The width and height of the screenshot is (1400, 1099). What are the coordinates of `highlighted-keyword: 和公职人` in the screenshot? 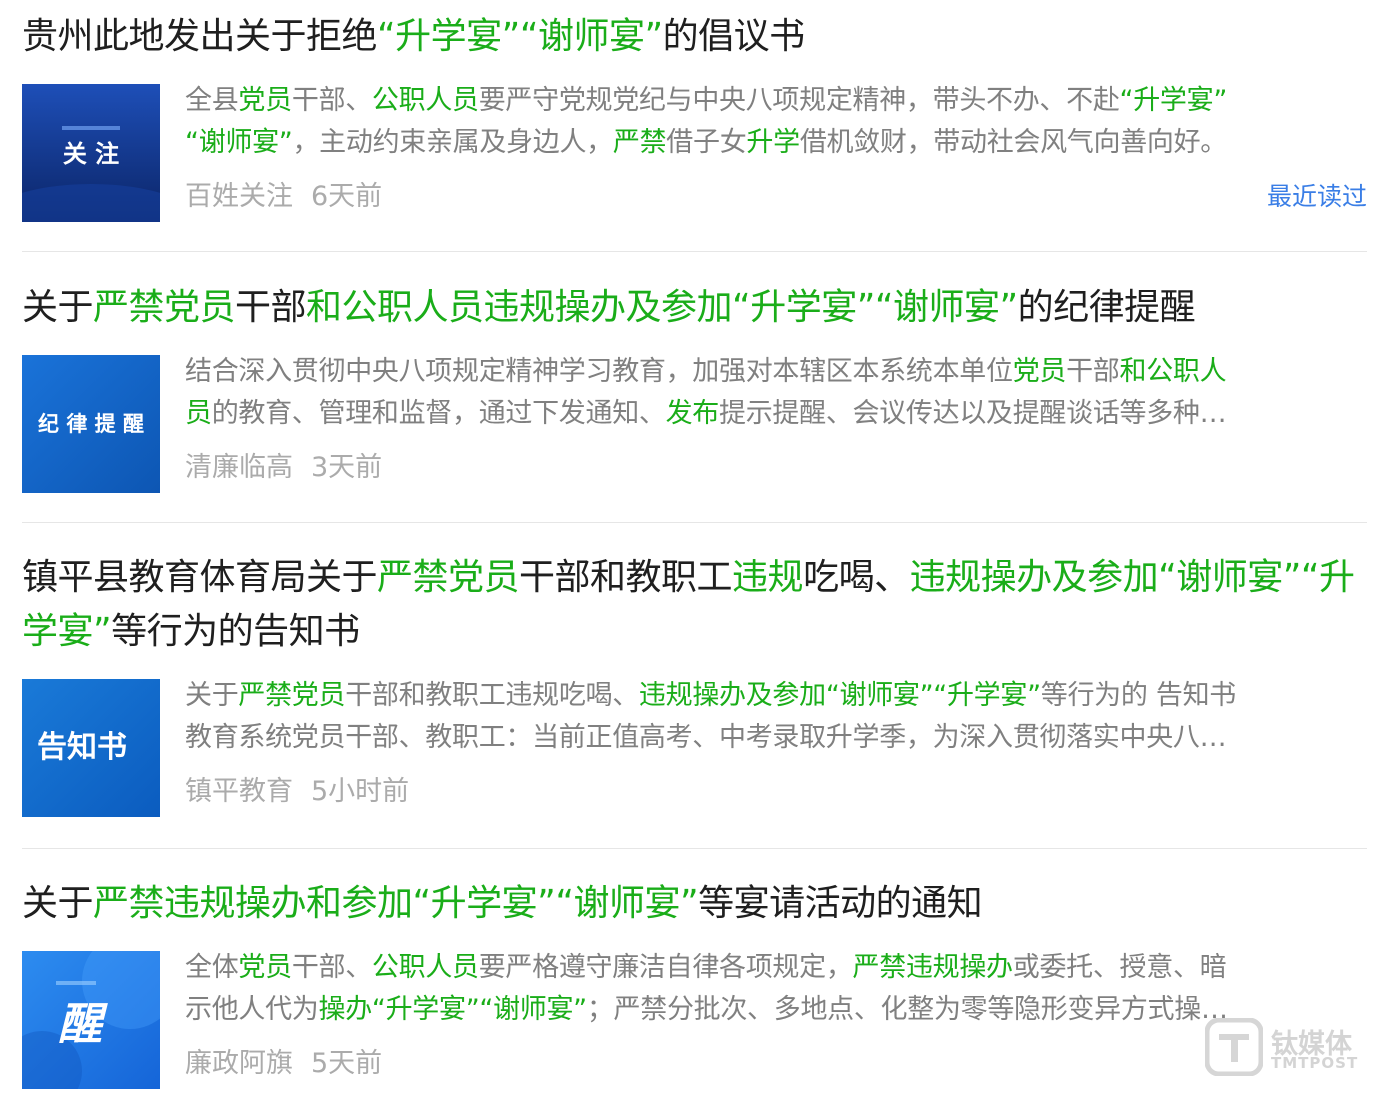 It's located at (1173, 371).